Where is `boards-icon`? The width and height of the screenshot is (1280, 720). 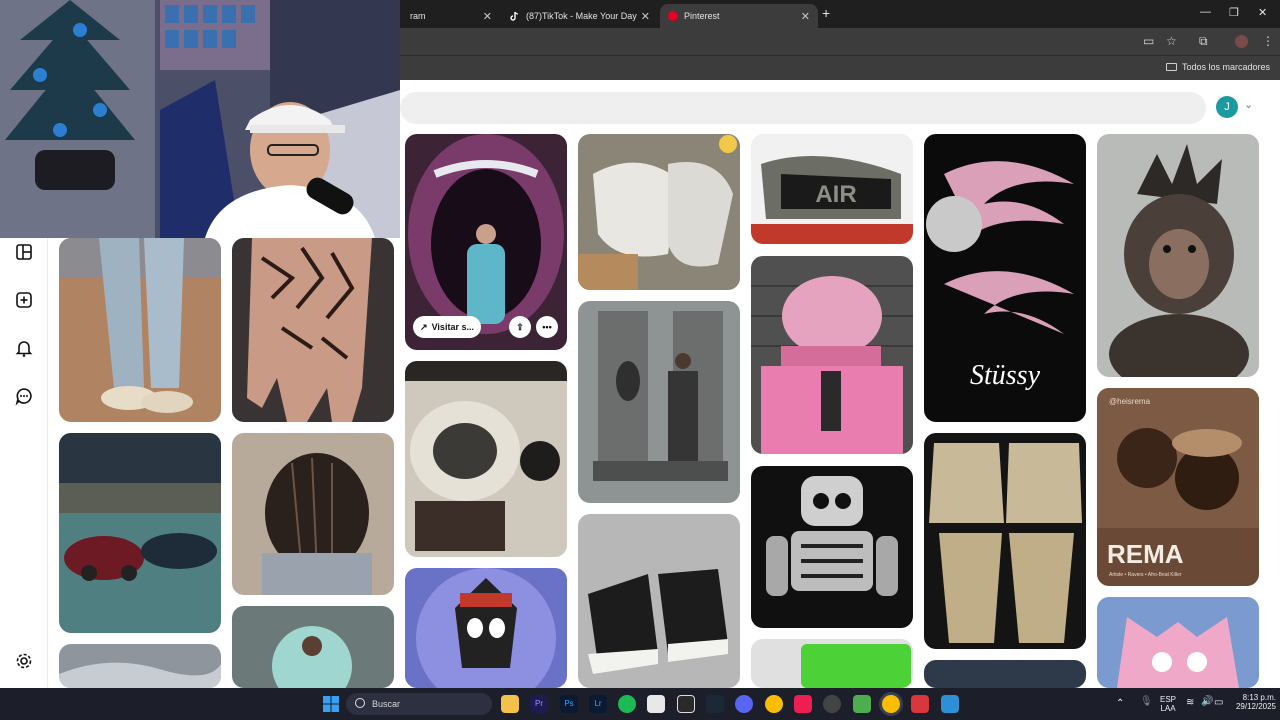 boards-icon is located at coordinates (24, 252).